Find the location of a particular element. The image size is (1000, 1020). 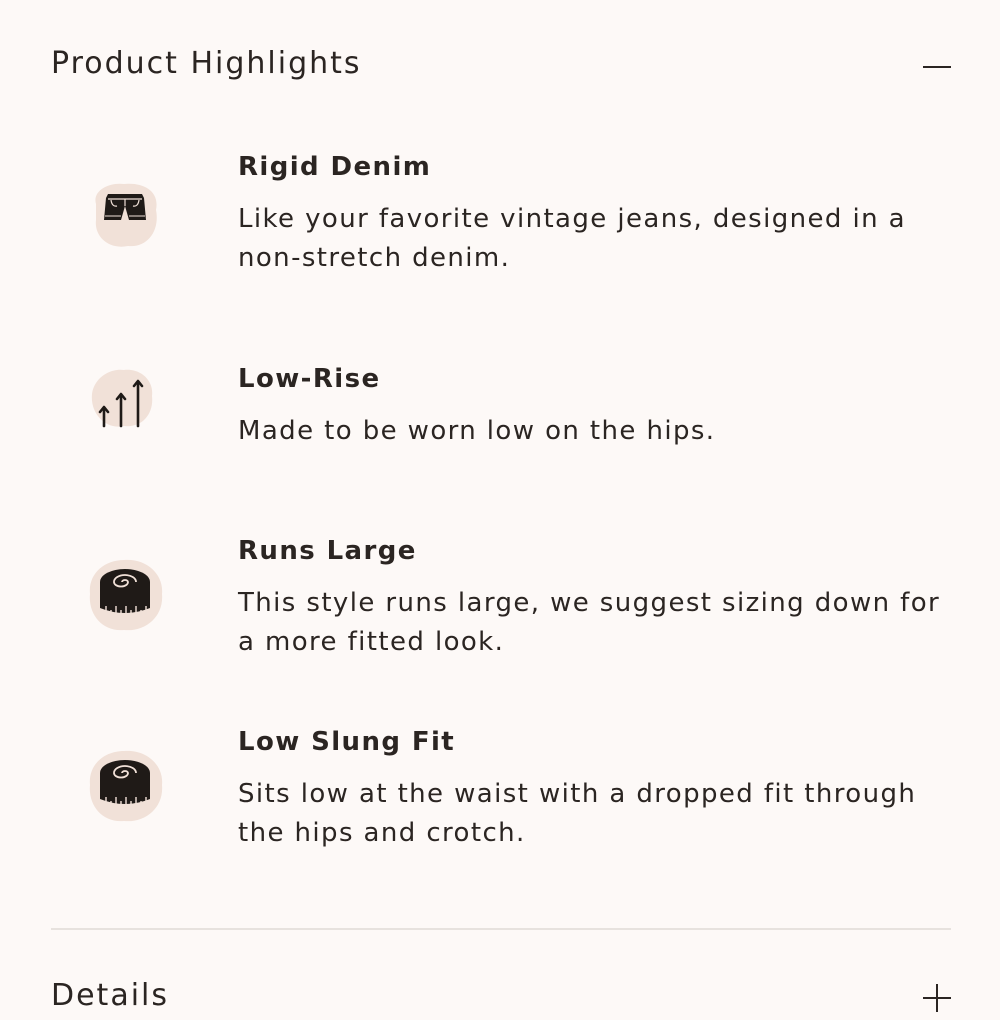

shorts-icon is located at coordinates (125, 215).